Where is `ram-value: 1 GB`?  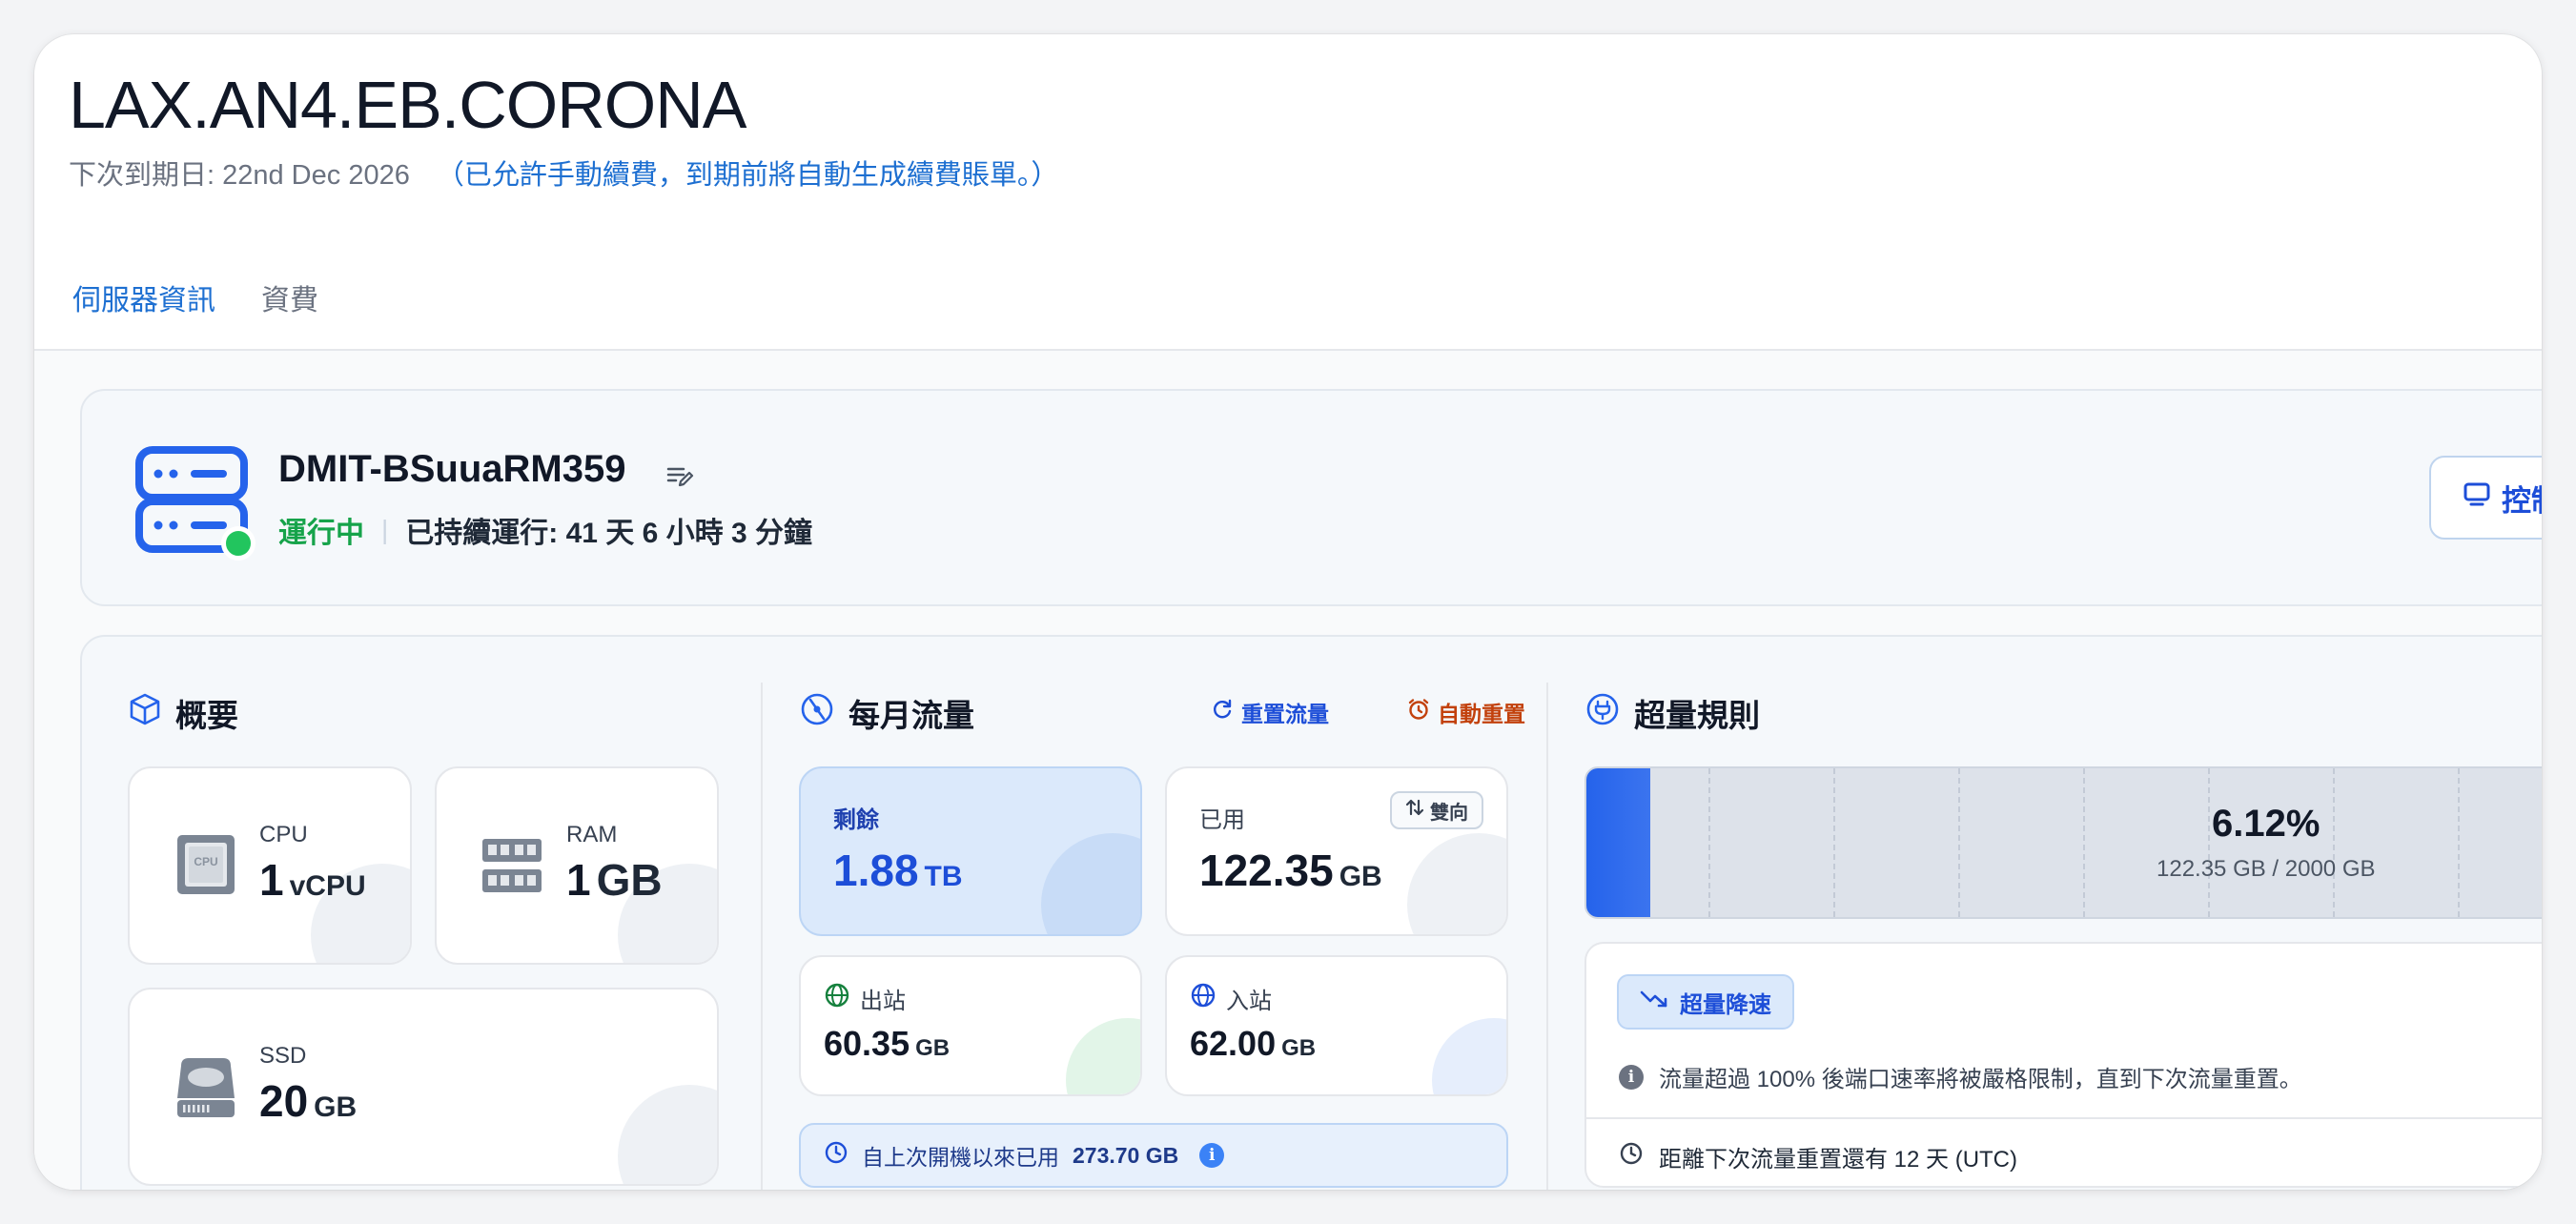
ram-value: 1 GB is located at coordinates (614, 880).